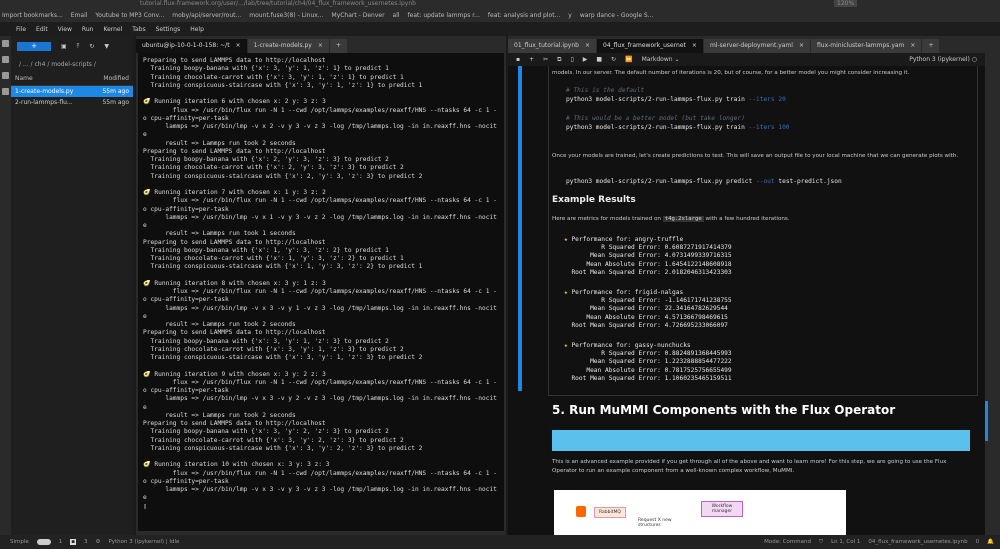 Image resolution: width=1000 pixels, height=549 pixels. Describe the element at coordinates (559, 60) in the screenshot. I see `copy-icon: ⧉` at that location.